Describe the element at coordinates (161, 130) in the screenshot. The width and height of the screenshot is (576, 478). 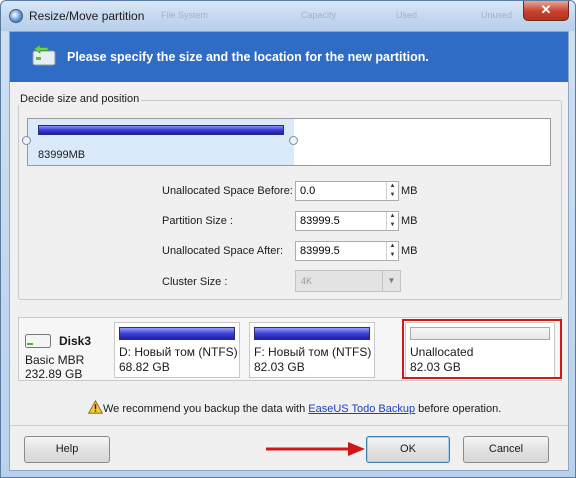
I see `partition-fill-bar` at that location.